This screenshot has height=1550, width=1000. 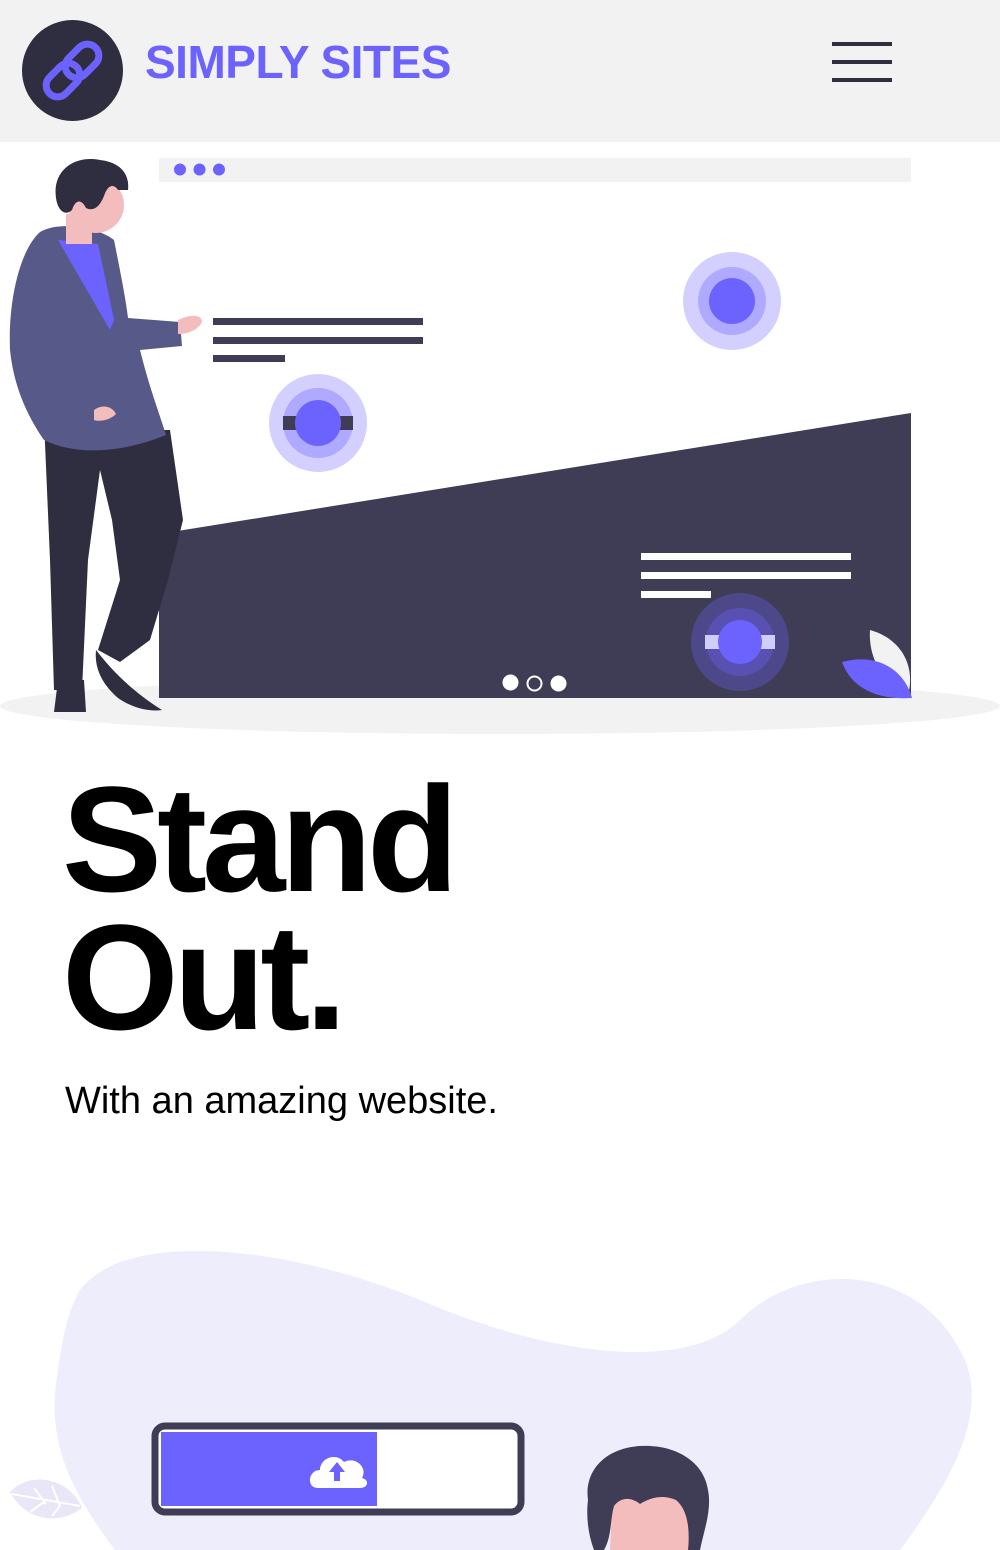 I want to click on hero-subtitle: With an amazing website., so click(x=281, y=1101).